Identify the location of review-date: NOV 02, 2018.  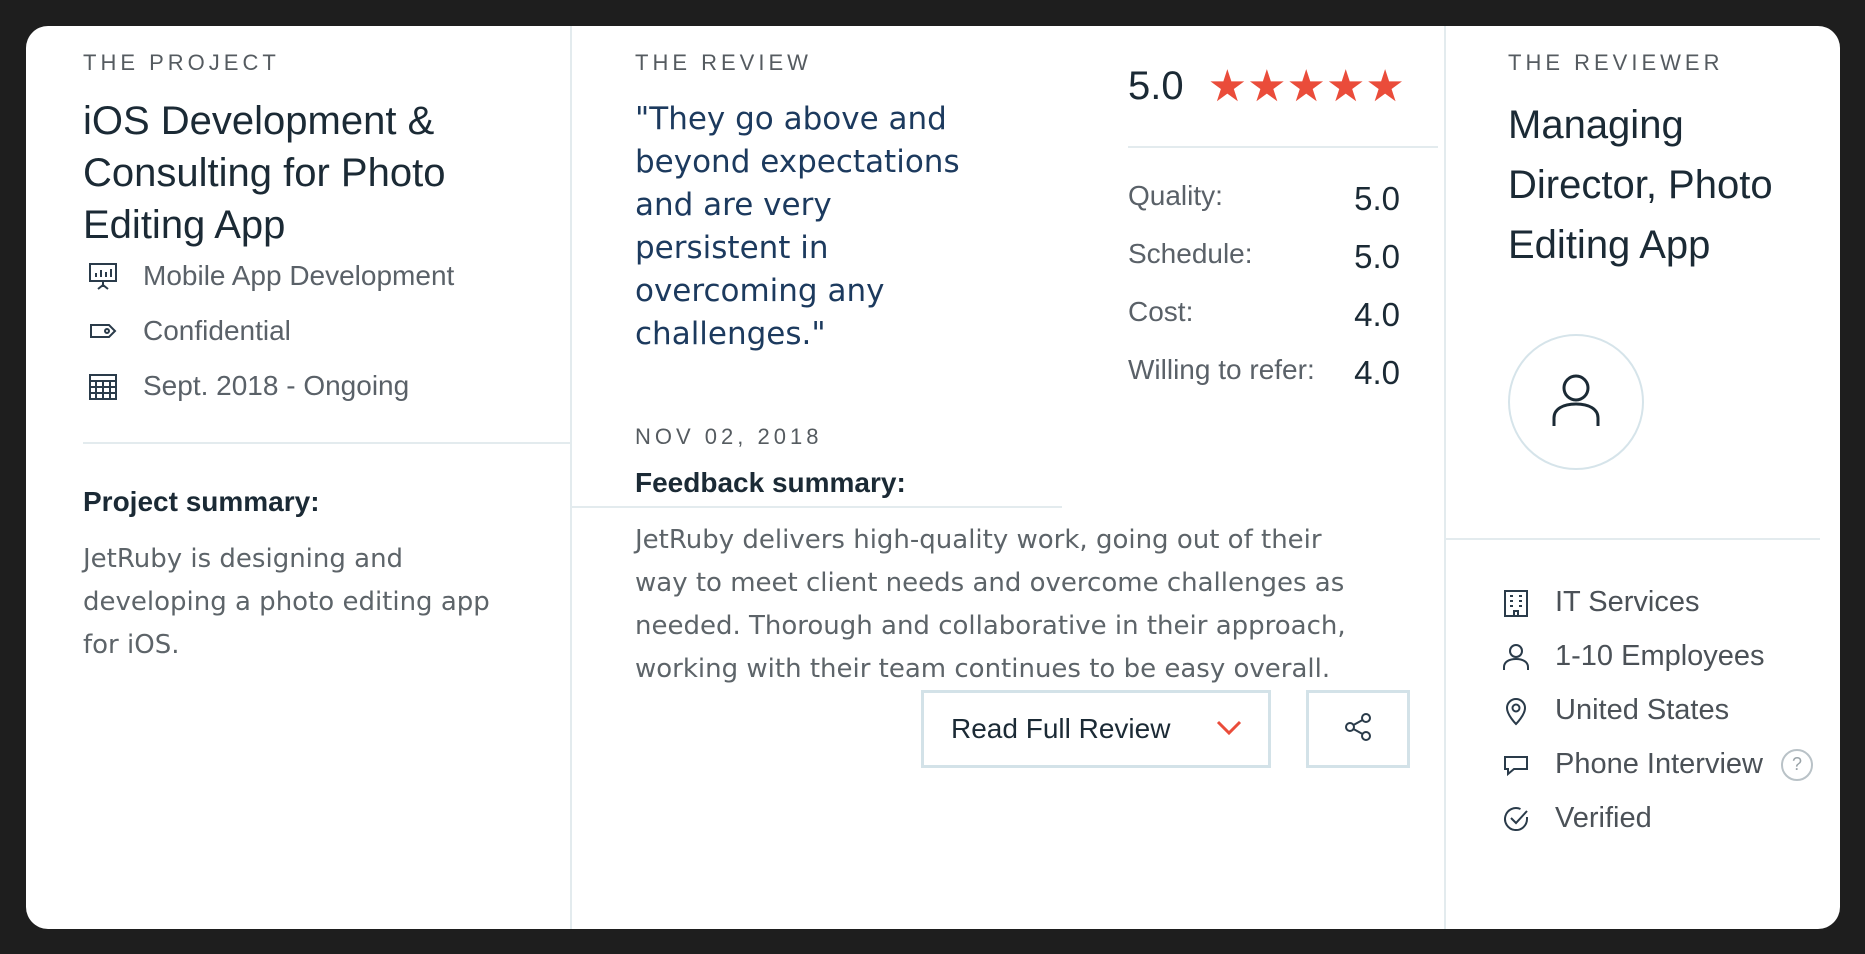
(729, 436).